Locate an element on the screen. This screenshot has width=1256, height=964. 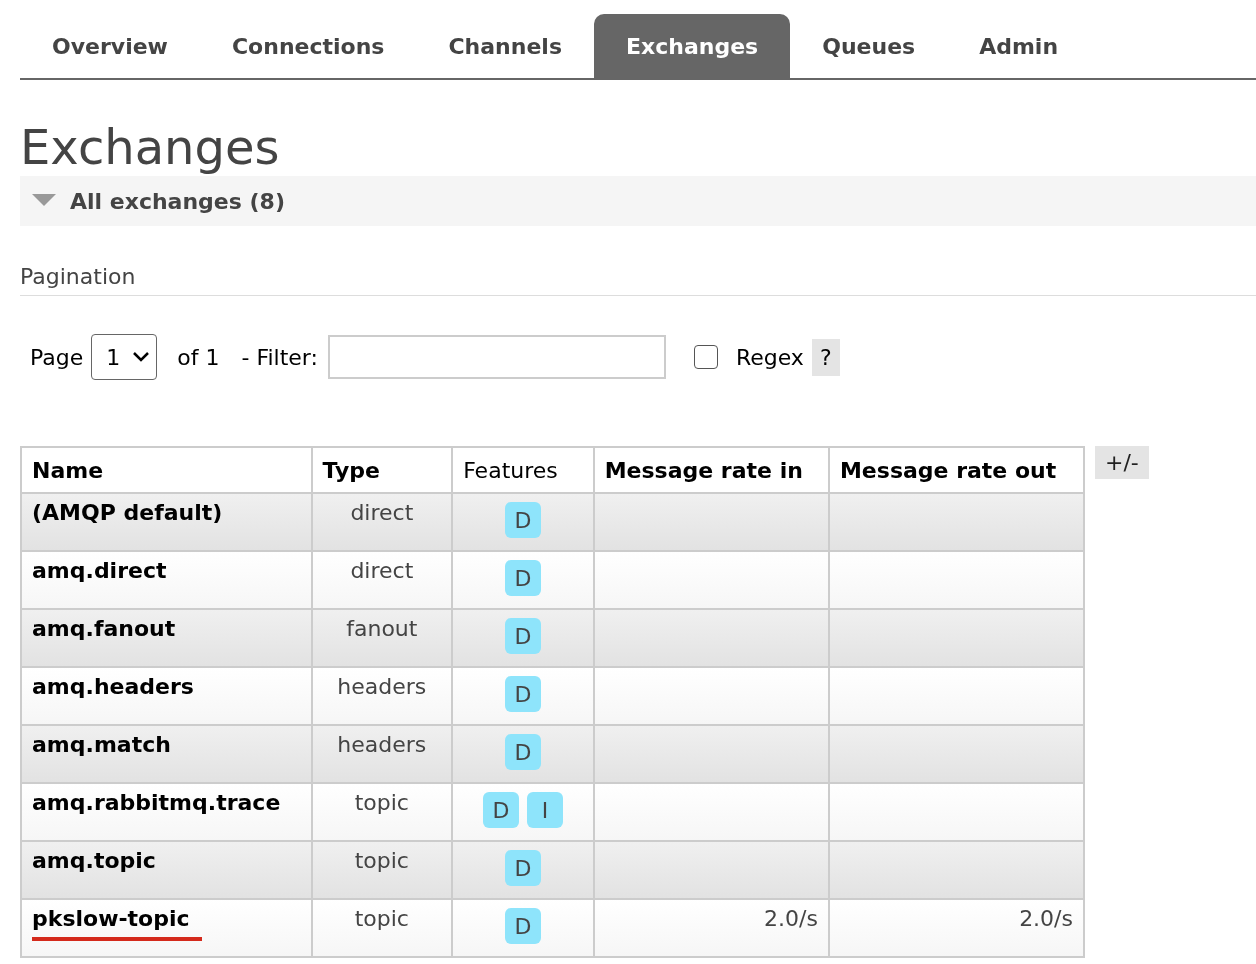
pagination-heading: Pagination is located at coordinates (638, 280).